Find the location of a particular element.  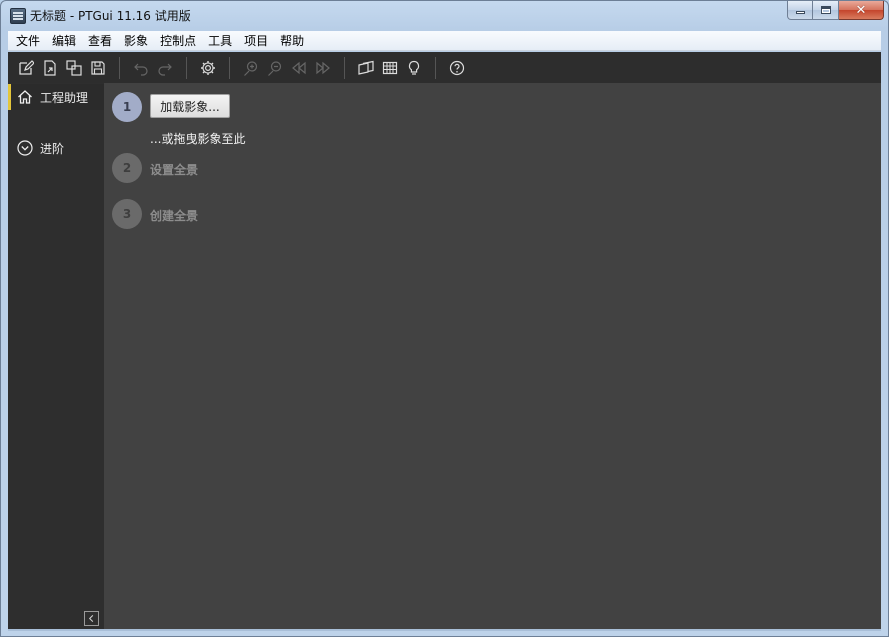

undo-icon is located at coordinates (141, 69).